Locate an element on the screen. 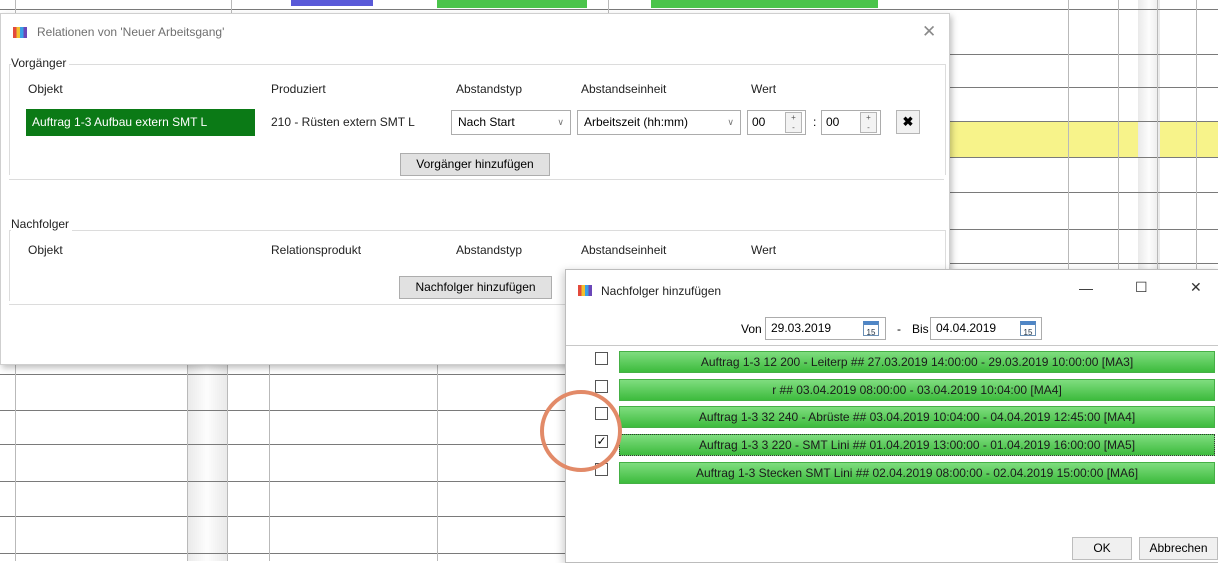 Image resolution: width=1218 pixels, height=563 pixels. abstandseinheit-select: Arbeitszeit (hh:mm) ∨ is located at coordinates (659, 122).